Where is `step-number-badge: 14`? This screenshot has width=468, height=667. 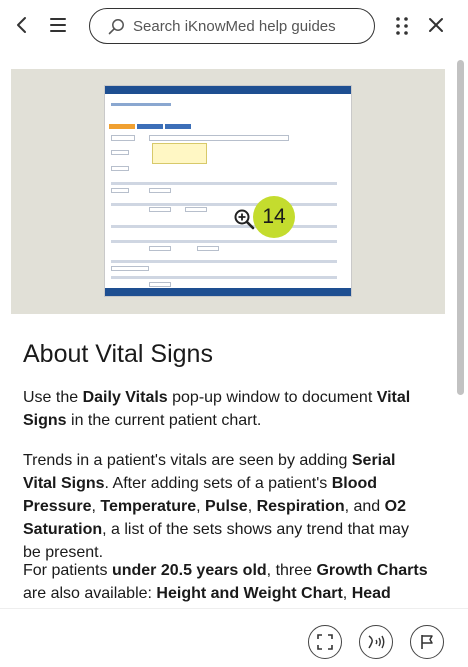
step-number-badge: 14 is located at coordinates (274, 217).